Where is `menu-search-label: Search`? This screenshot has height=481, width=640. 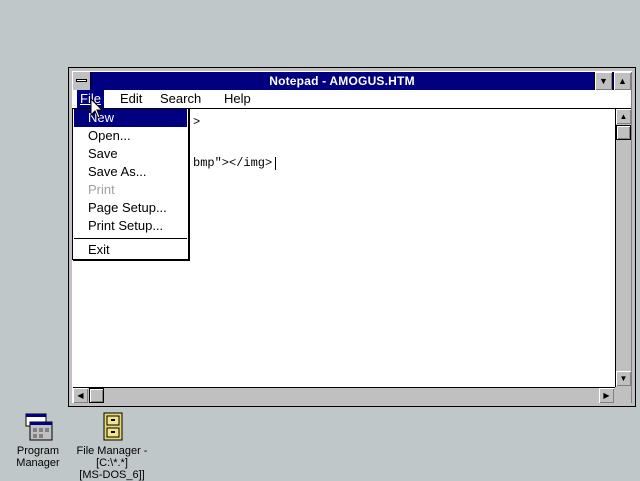
menu-search-label: Search is located at coordinates (181, 98).